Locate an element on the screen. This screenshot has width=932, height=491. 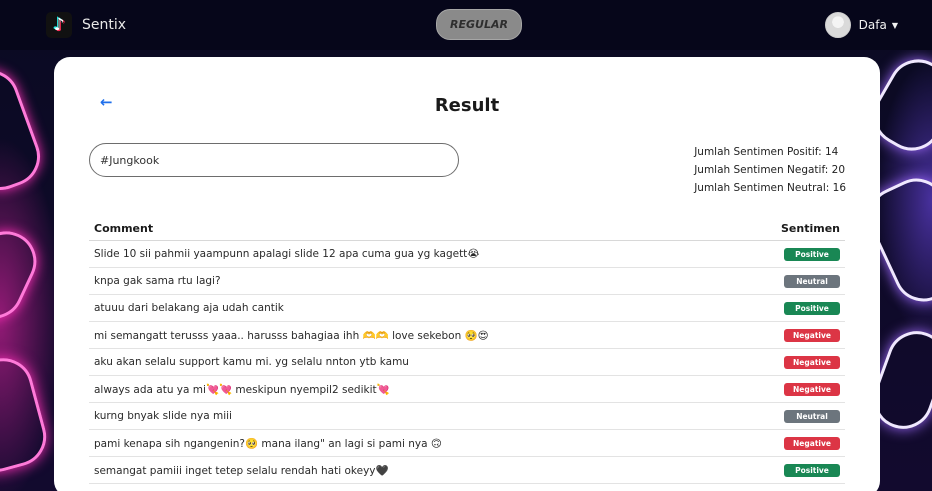
stat-neutral: Jumlah Sentimen Neutral: 16 is located at coordinates (770, 188).